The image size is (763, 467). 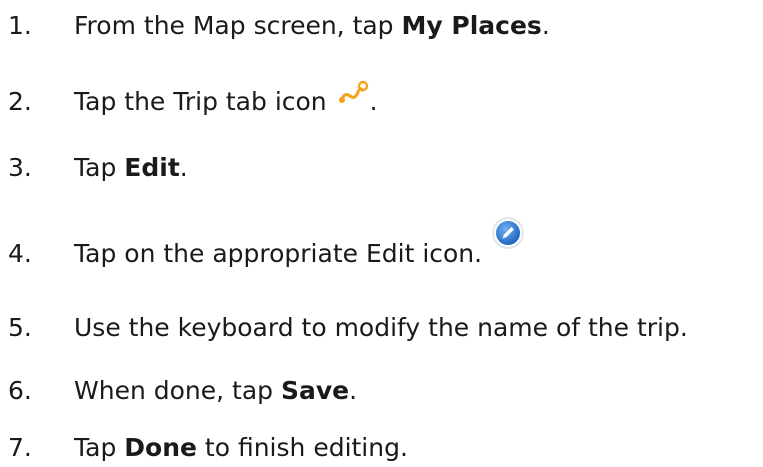 I want to click on step-text: From the Map screen, tap My Places ., so click(x=312, y=25).